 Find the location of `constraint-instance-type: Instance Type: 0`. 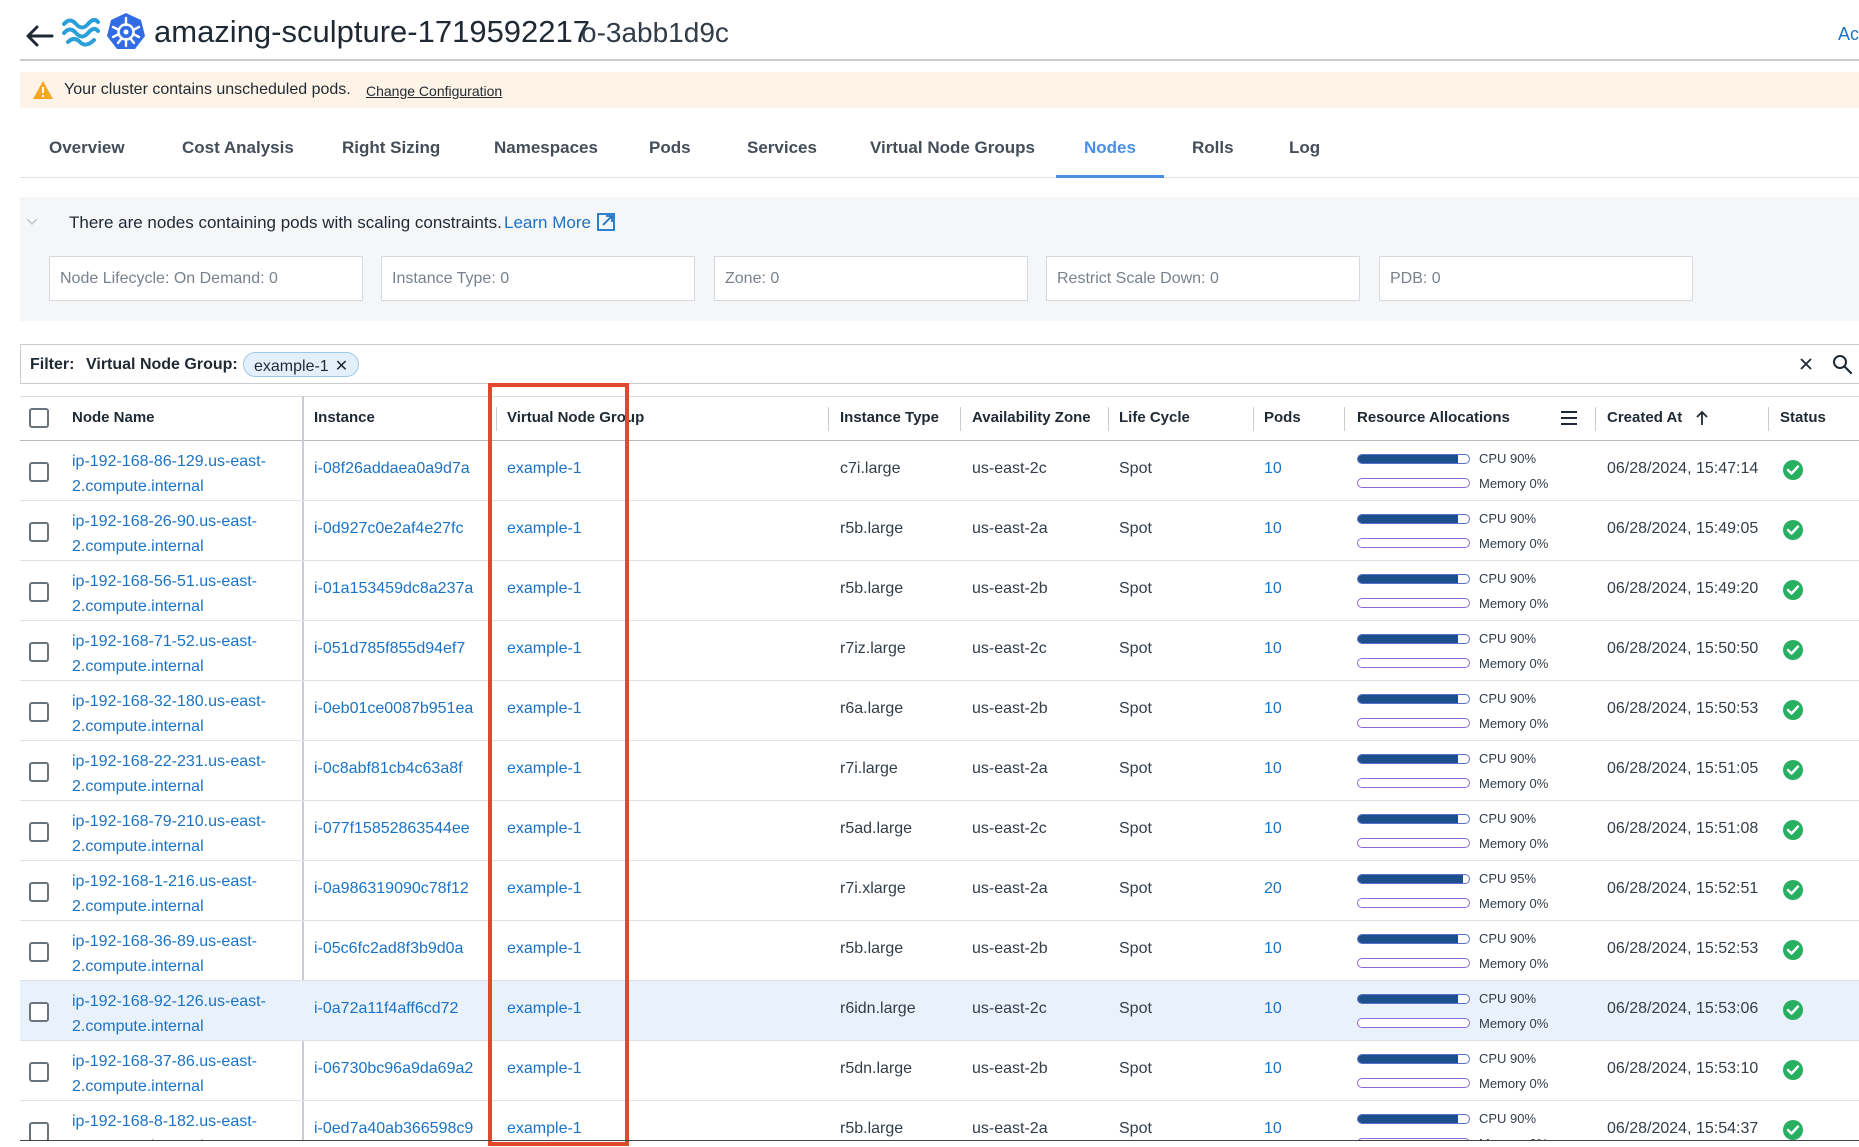

constraint-instance-type: Instance Type: 0 is located at coordinates (538, 278).